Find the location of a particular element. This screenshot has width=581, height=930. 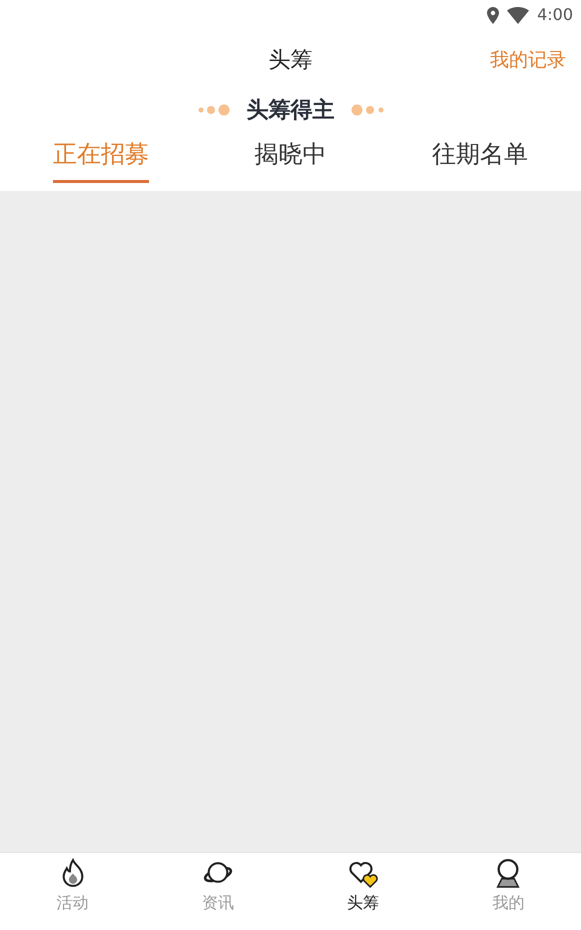

nav-tab: 头筹 is located at coordinates (363, 884).